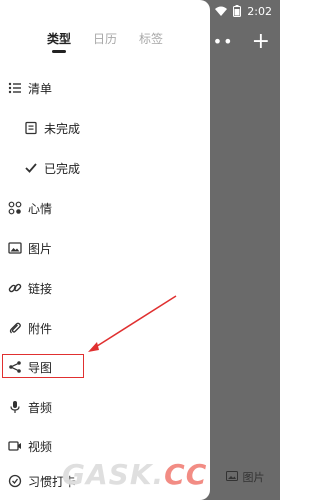  What do you see at coordinates (245, 11) in the screenshot?
I see `status-bar: 2:02` at bounding box center [245, 11].